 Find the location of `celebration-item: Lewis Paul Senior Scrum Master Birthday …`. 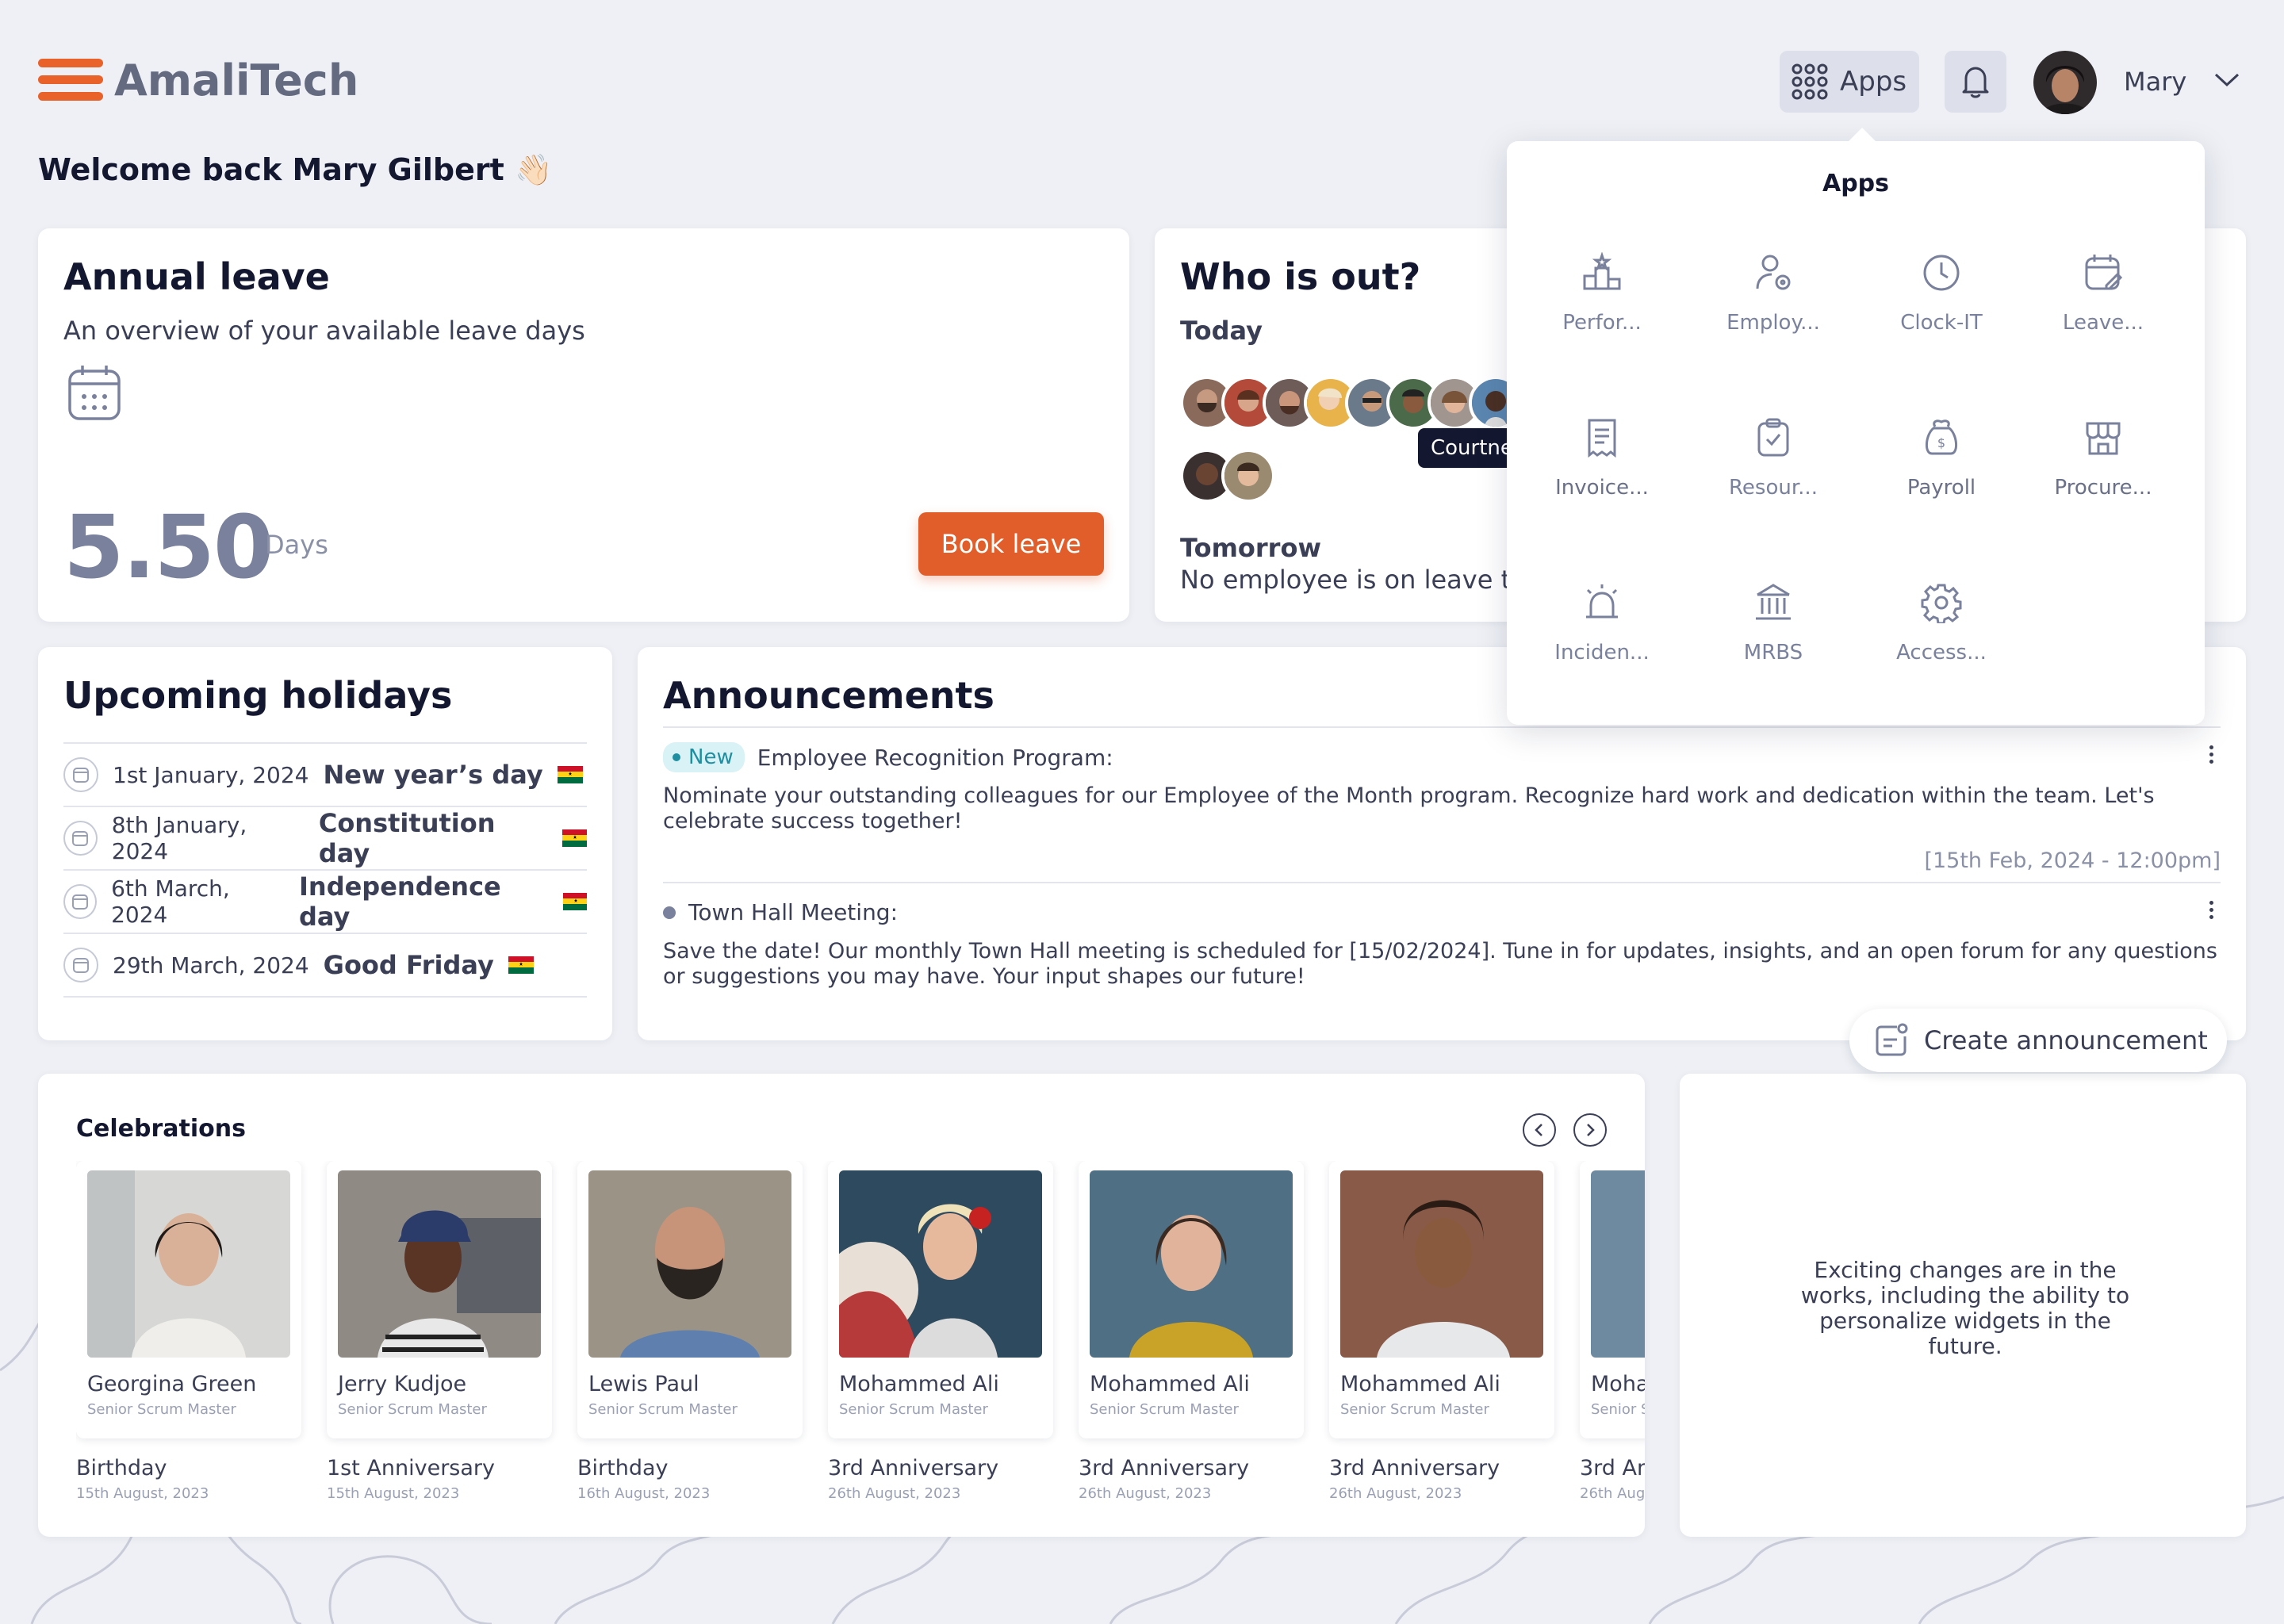

celebration-item: Lewis Paul Senior Scrum Master Birthday … is located at coordinates (690, 1331).